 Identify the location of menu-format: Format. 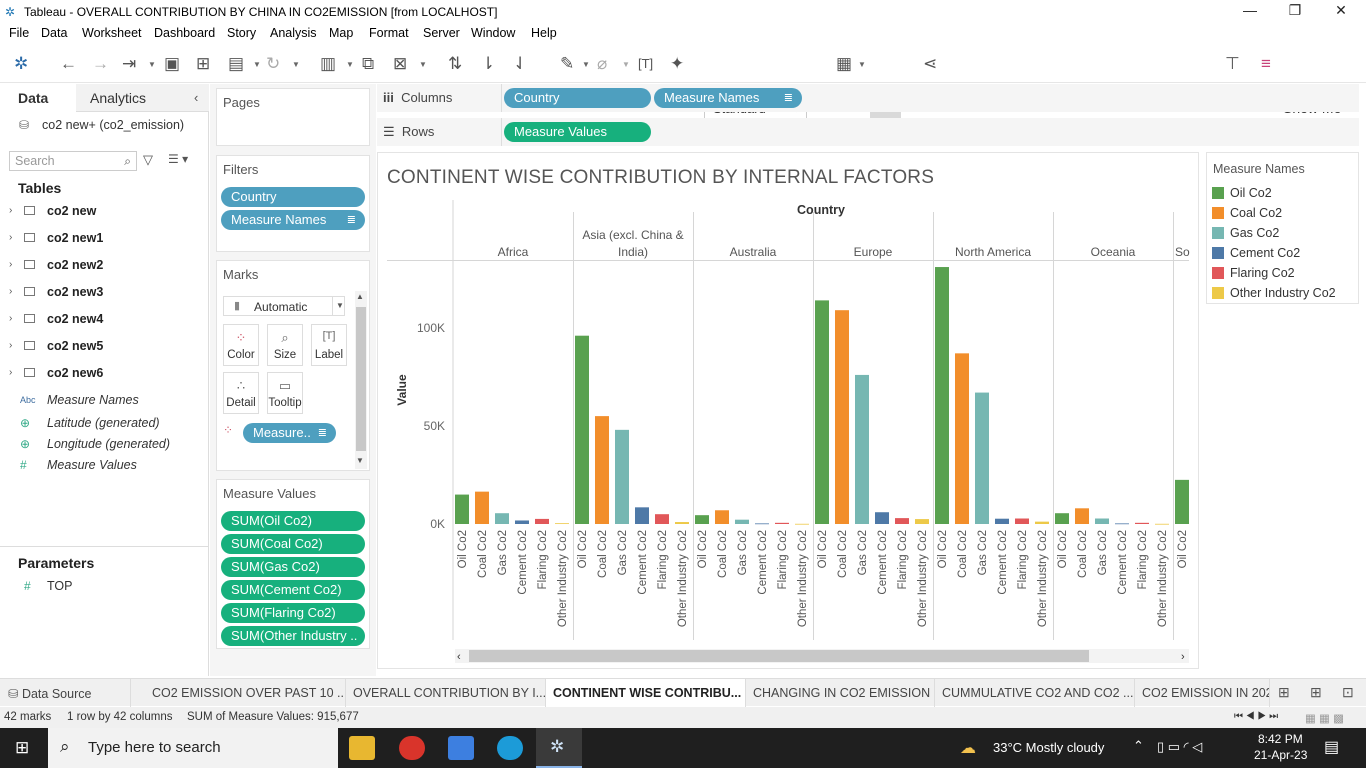
(389, 33).